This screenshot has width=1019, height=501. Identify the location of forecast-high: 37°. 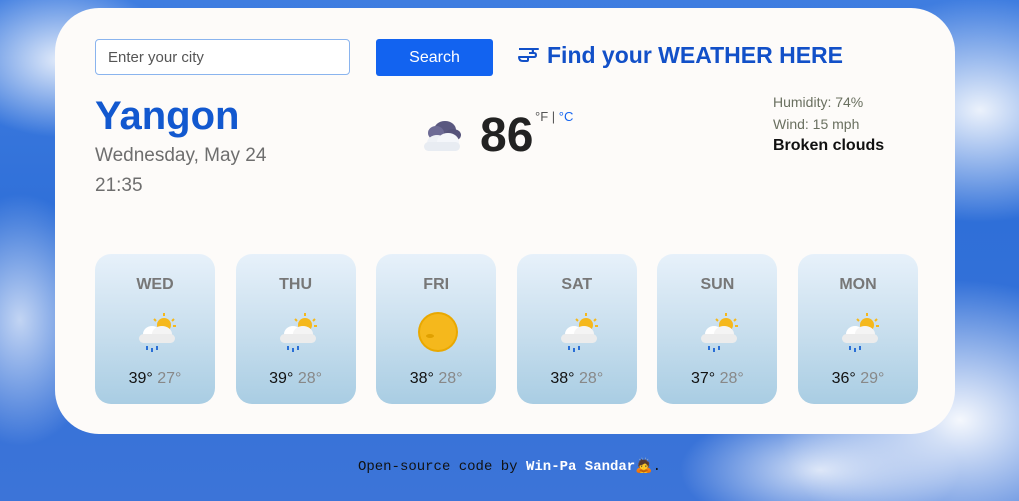
(703, 378).